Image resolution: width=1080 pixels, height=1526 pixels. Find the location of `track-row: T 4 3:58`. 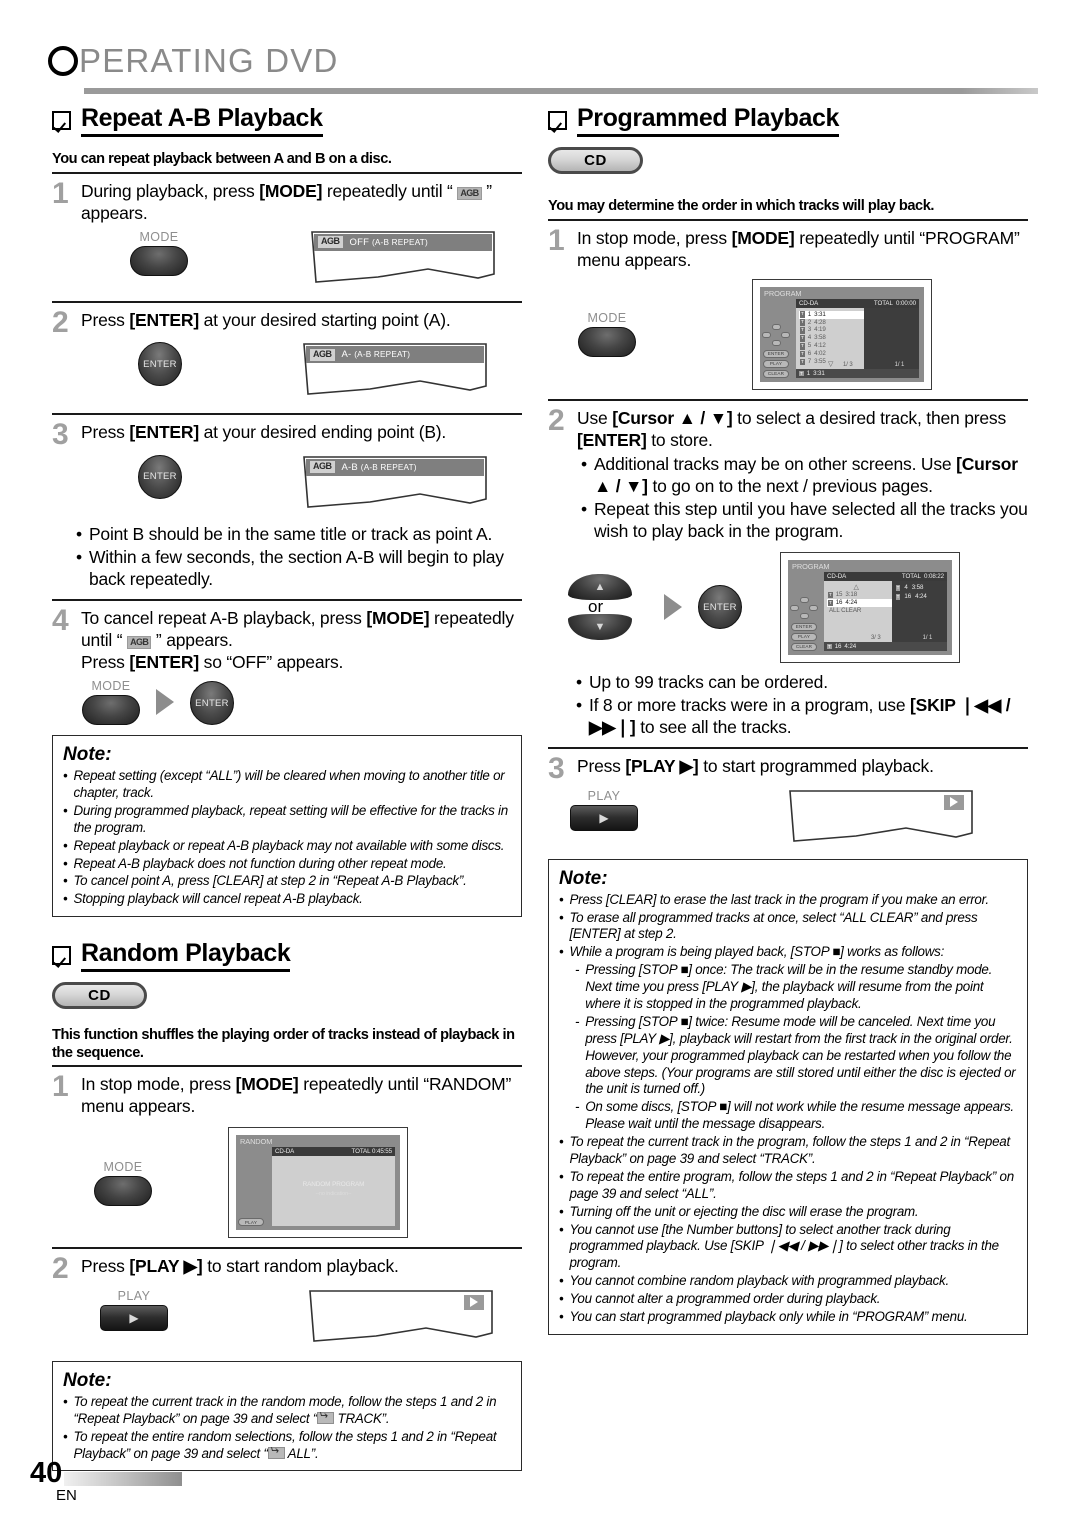

track-row: T 4 3:58 is located at coordinates (831, 338).